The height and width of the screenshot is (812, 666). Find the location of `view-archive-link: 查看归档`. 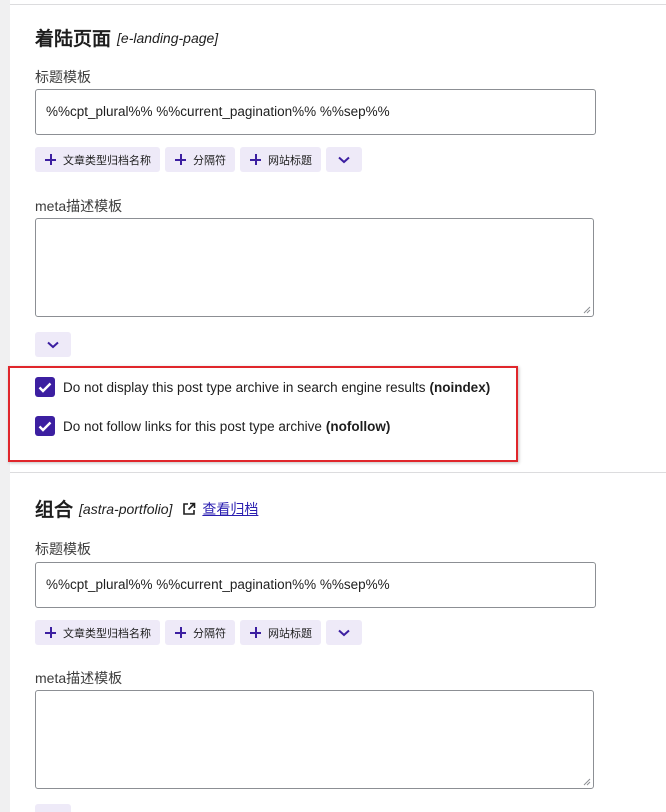

view-archive-link: 查看归档 is located at coordinates (230, 509).